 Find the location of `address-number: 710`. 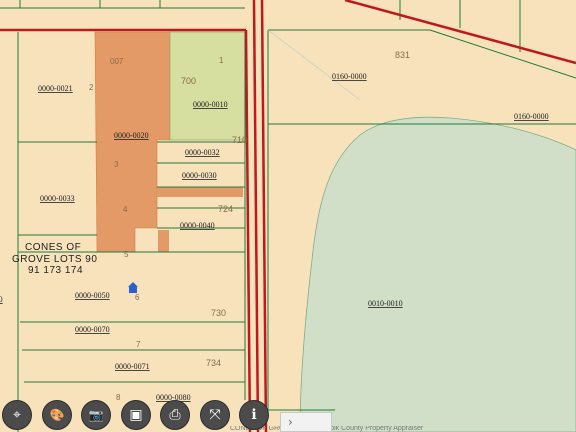

address-number: 710 is located at coordinates (239, 140).